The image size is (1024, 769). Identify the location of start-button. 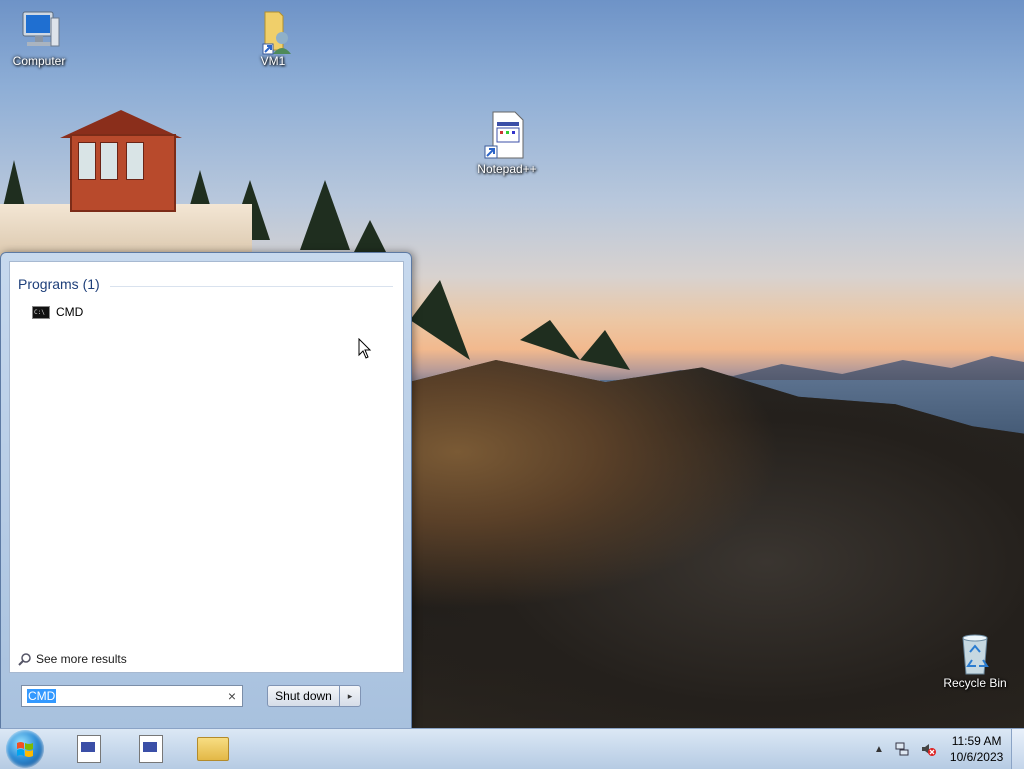
(25, 749).